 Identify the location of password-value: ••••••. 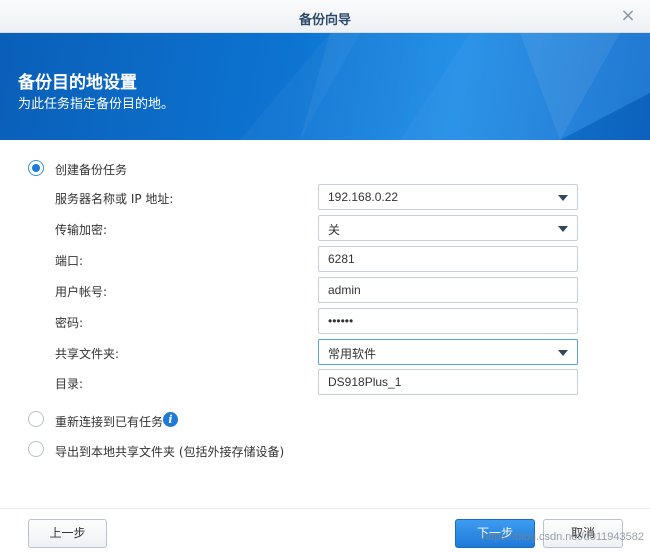
(341, 321).